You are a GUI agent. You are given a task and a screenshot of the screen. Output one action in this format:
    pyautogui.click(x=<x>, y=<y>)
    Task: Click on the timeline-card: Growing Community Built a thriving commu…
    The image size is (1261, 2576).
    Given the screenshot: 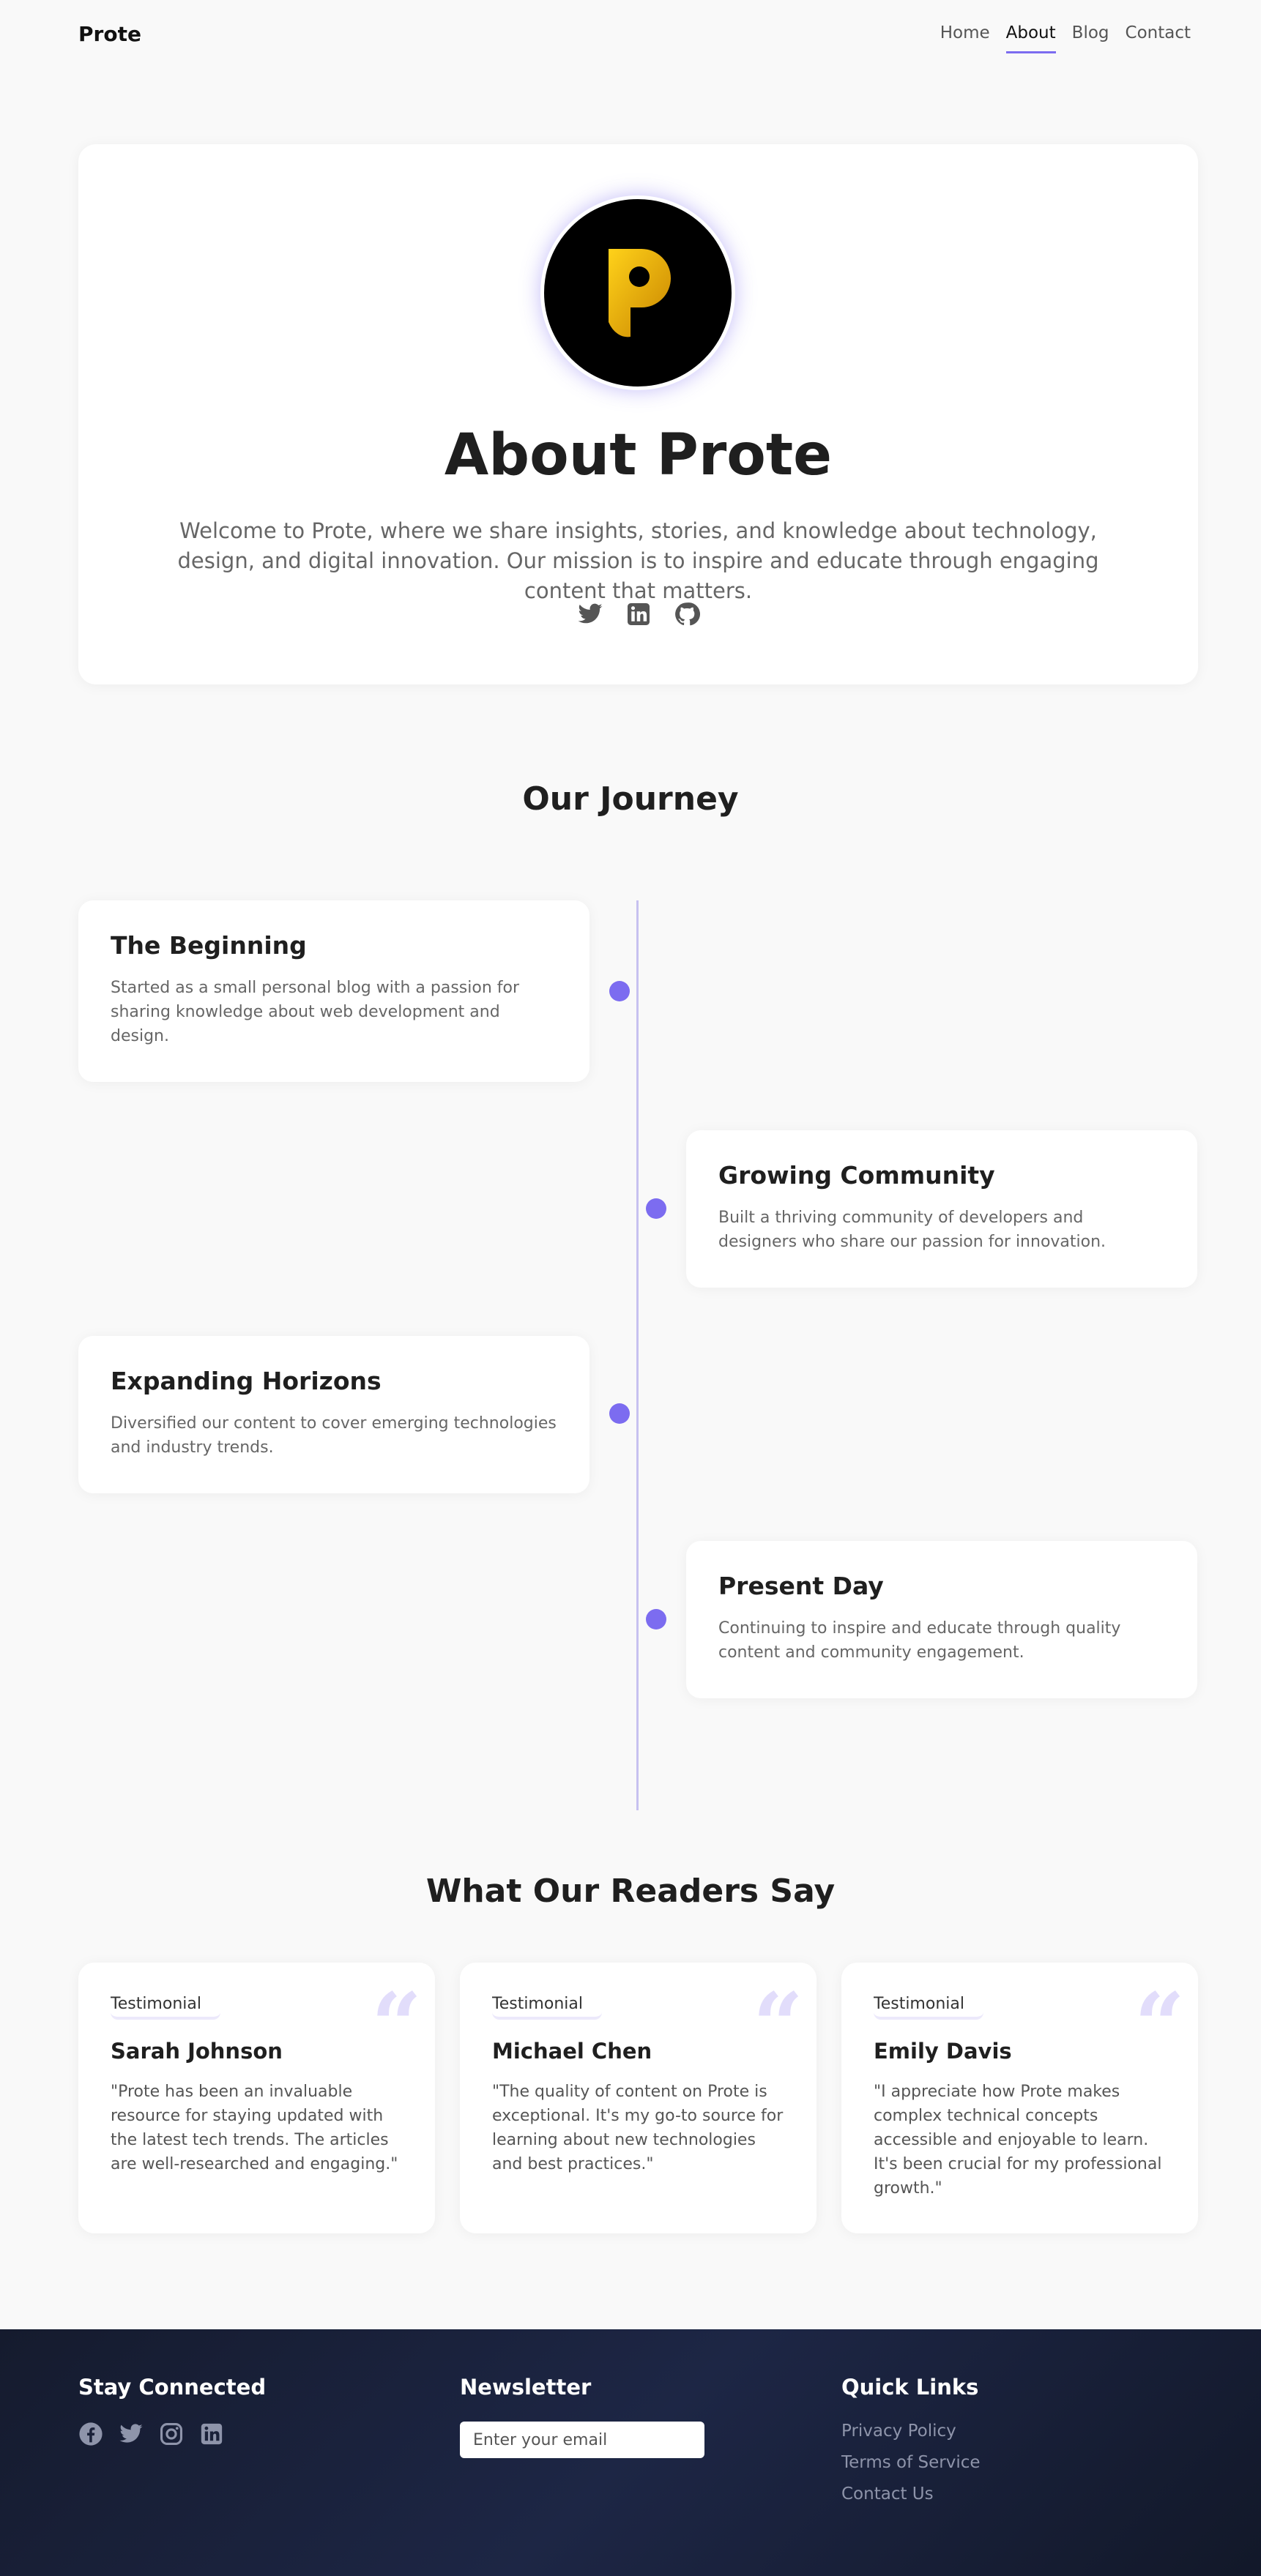 What is the action you would take?
    pyautogui.click(x=942, y=1209)
    